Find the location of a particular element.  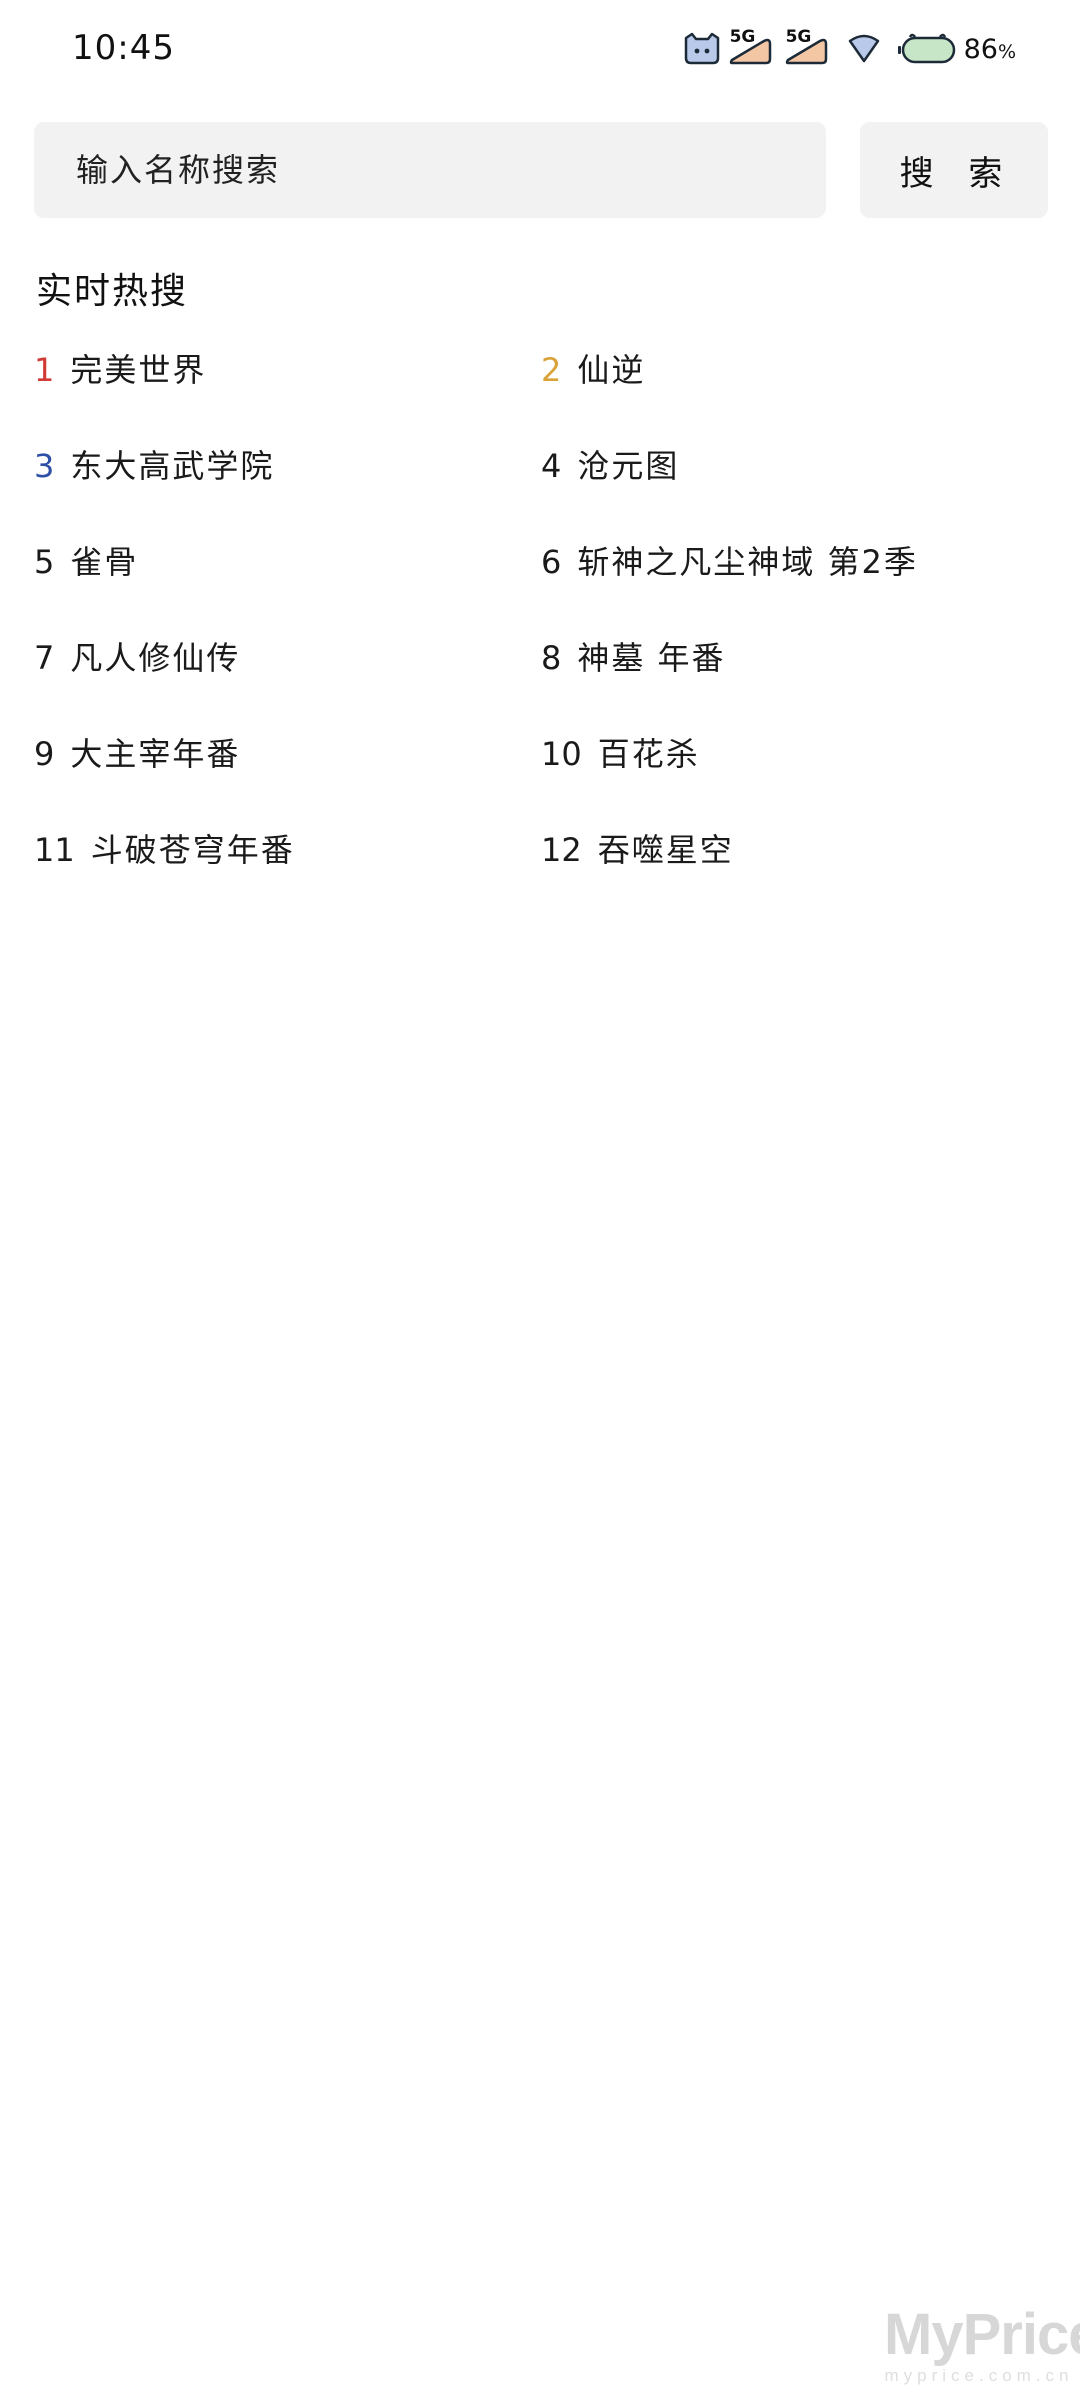

hot-search-title: 实时热搜 is located at coordinates (112, 291).